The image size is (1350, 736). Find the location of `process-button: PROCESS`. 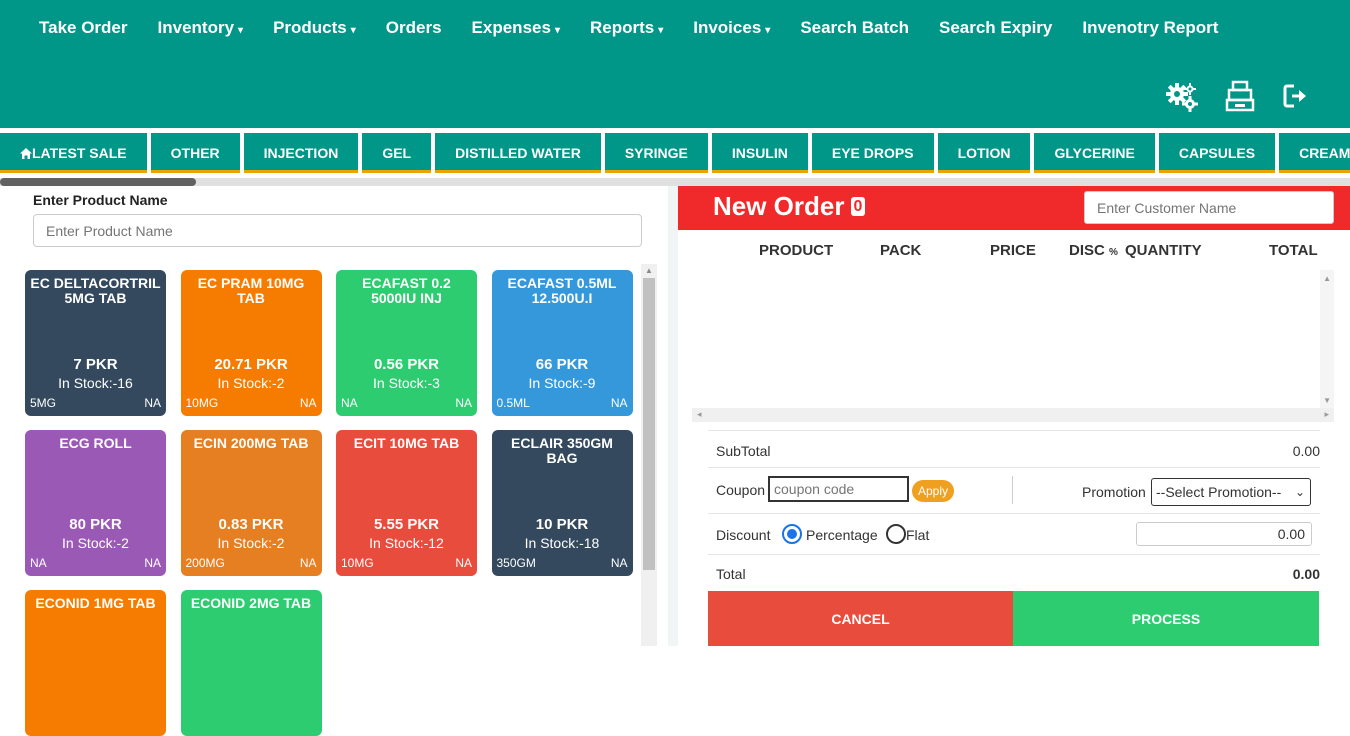

process-button: PROCESS is located at coordinates (1166, 618).